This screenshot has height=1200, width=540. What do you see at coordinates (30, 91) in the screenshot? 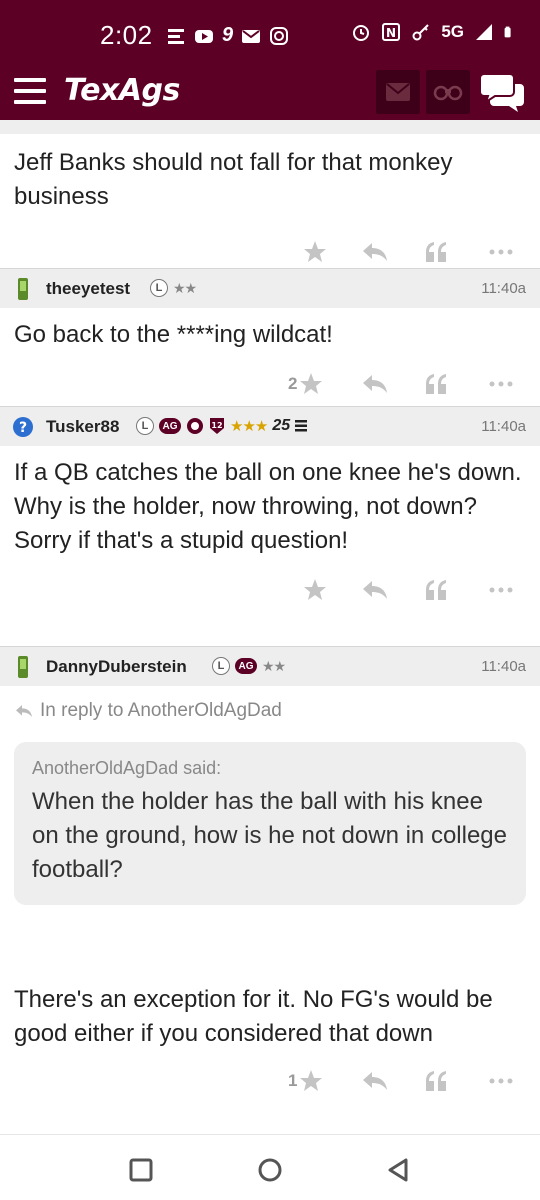
I see `menu-button` at bounding box center [30, 91].